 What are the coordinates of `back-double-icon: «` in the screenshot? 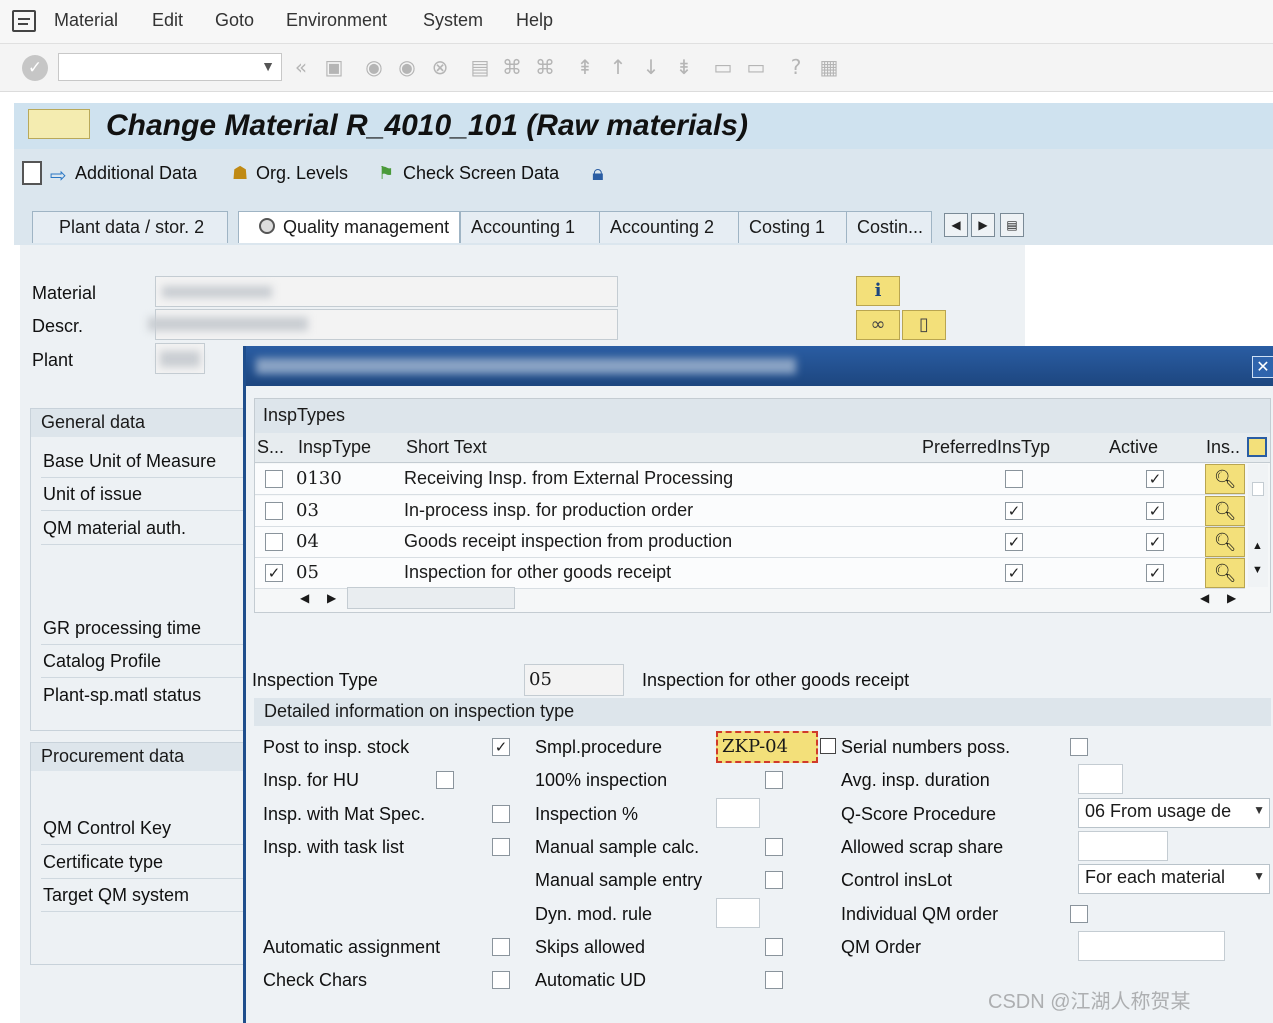 It's located at (301, 67).